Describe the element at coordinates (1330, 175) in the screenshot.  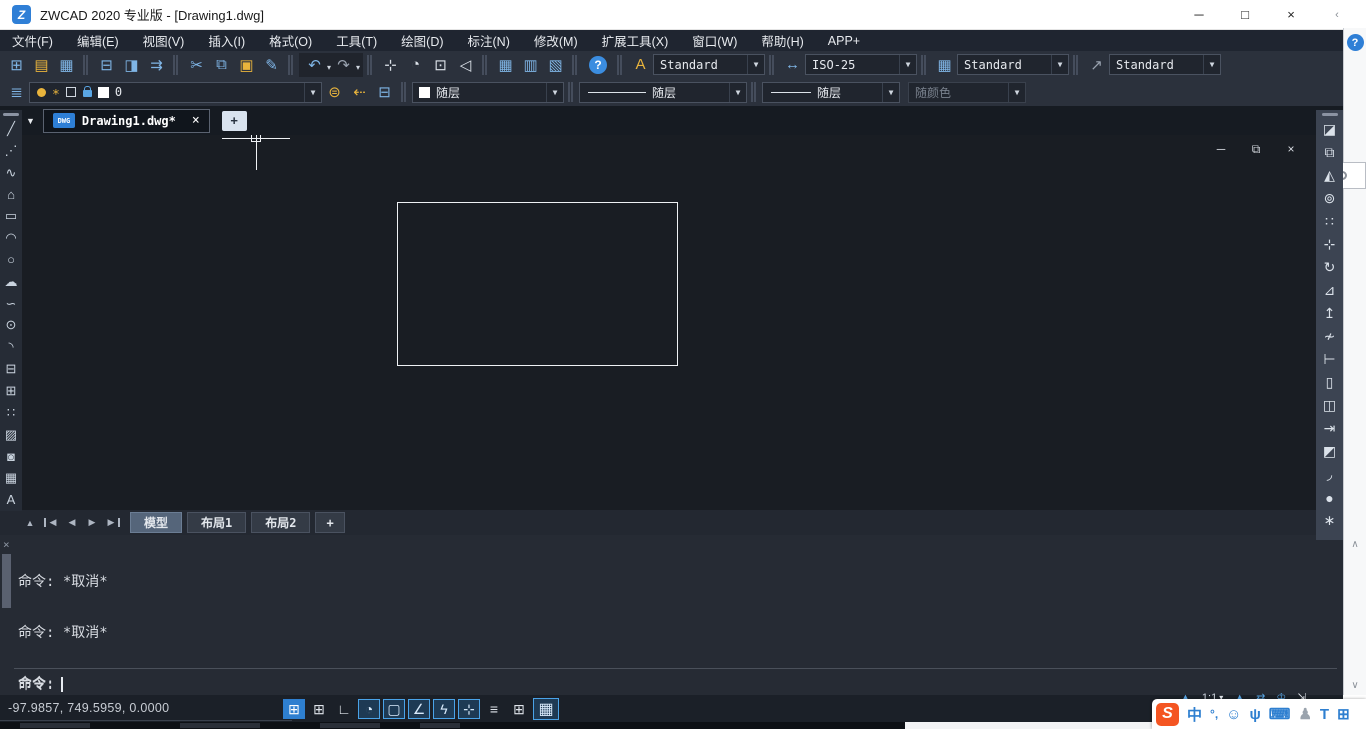
I see `mirror-button: ◭` at that location.